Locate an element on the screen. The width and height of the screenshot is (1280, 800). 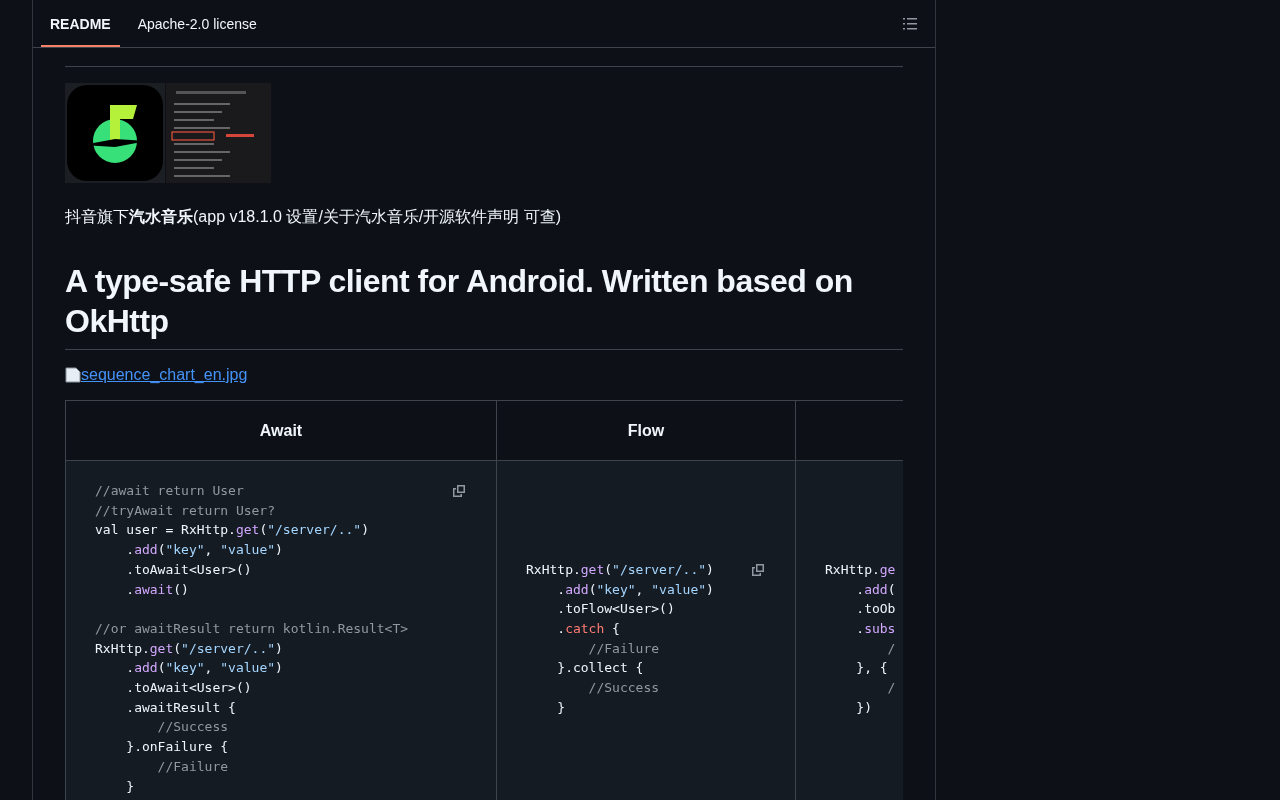
code-text: RxHttp.get("/server/..") .add("key", "value") .toFlow<User>() .catch { //Failure }.collect { //Success } is located at coordinates (620, 638).